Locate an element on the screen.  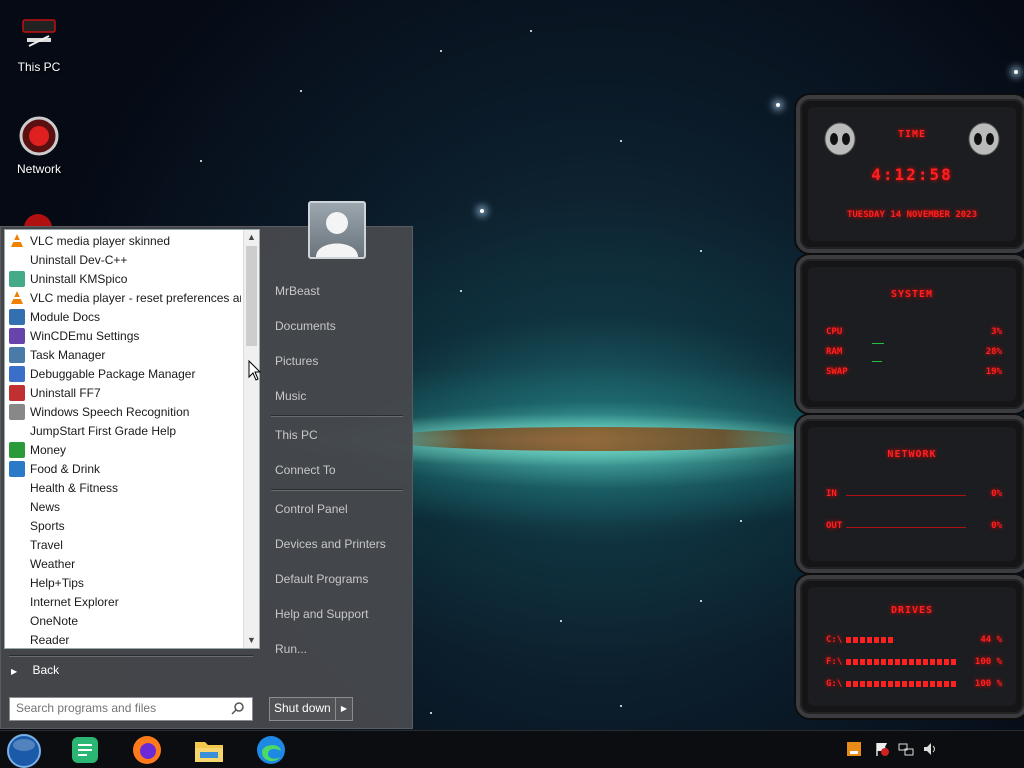
program-item: Debuggable Package Manager is located at coordinates (123, 374).